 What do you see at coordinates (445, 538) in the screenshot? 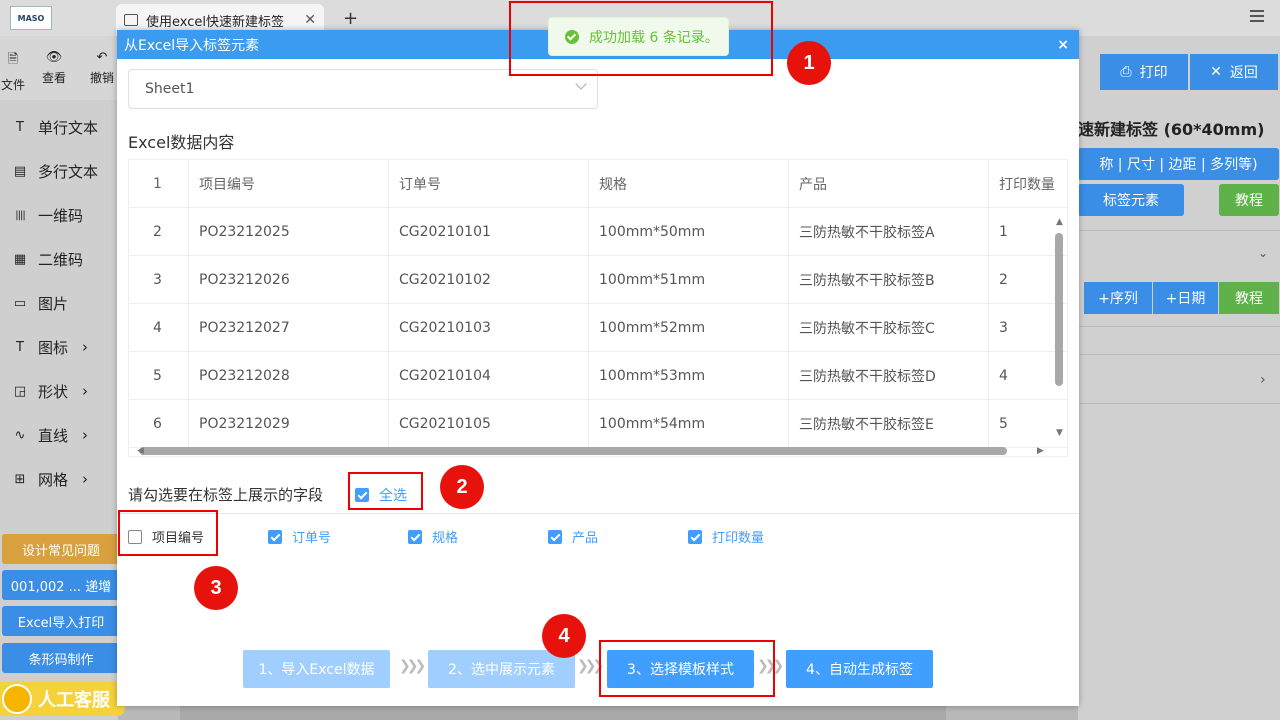
I see `field-label: 规格` at bounding box center [445, 538].